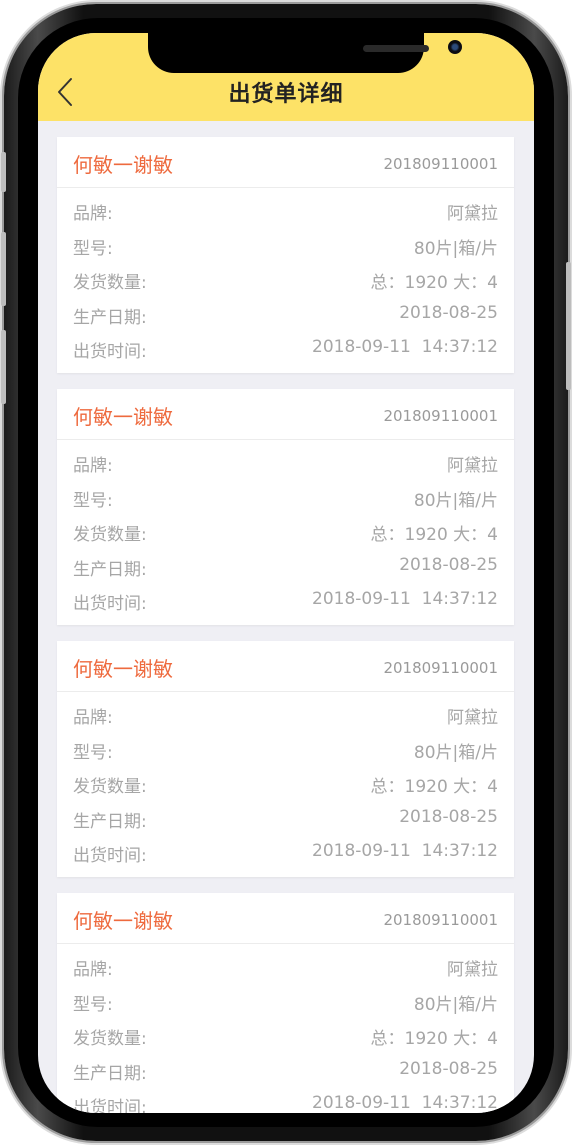 This screenshot has width=572, height=1145. I want to click on speaker-grille, so click(396, 48).